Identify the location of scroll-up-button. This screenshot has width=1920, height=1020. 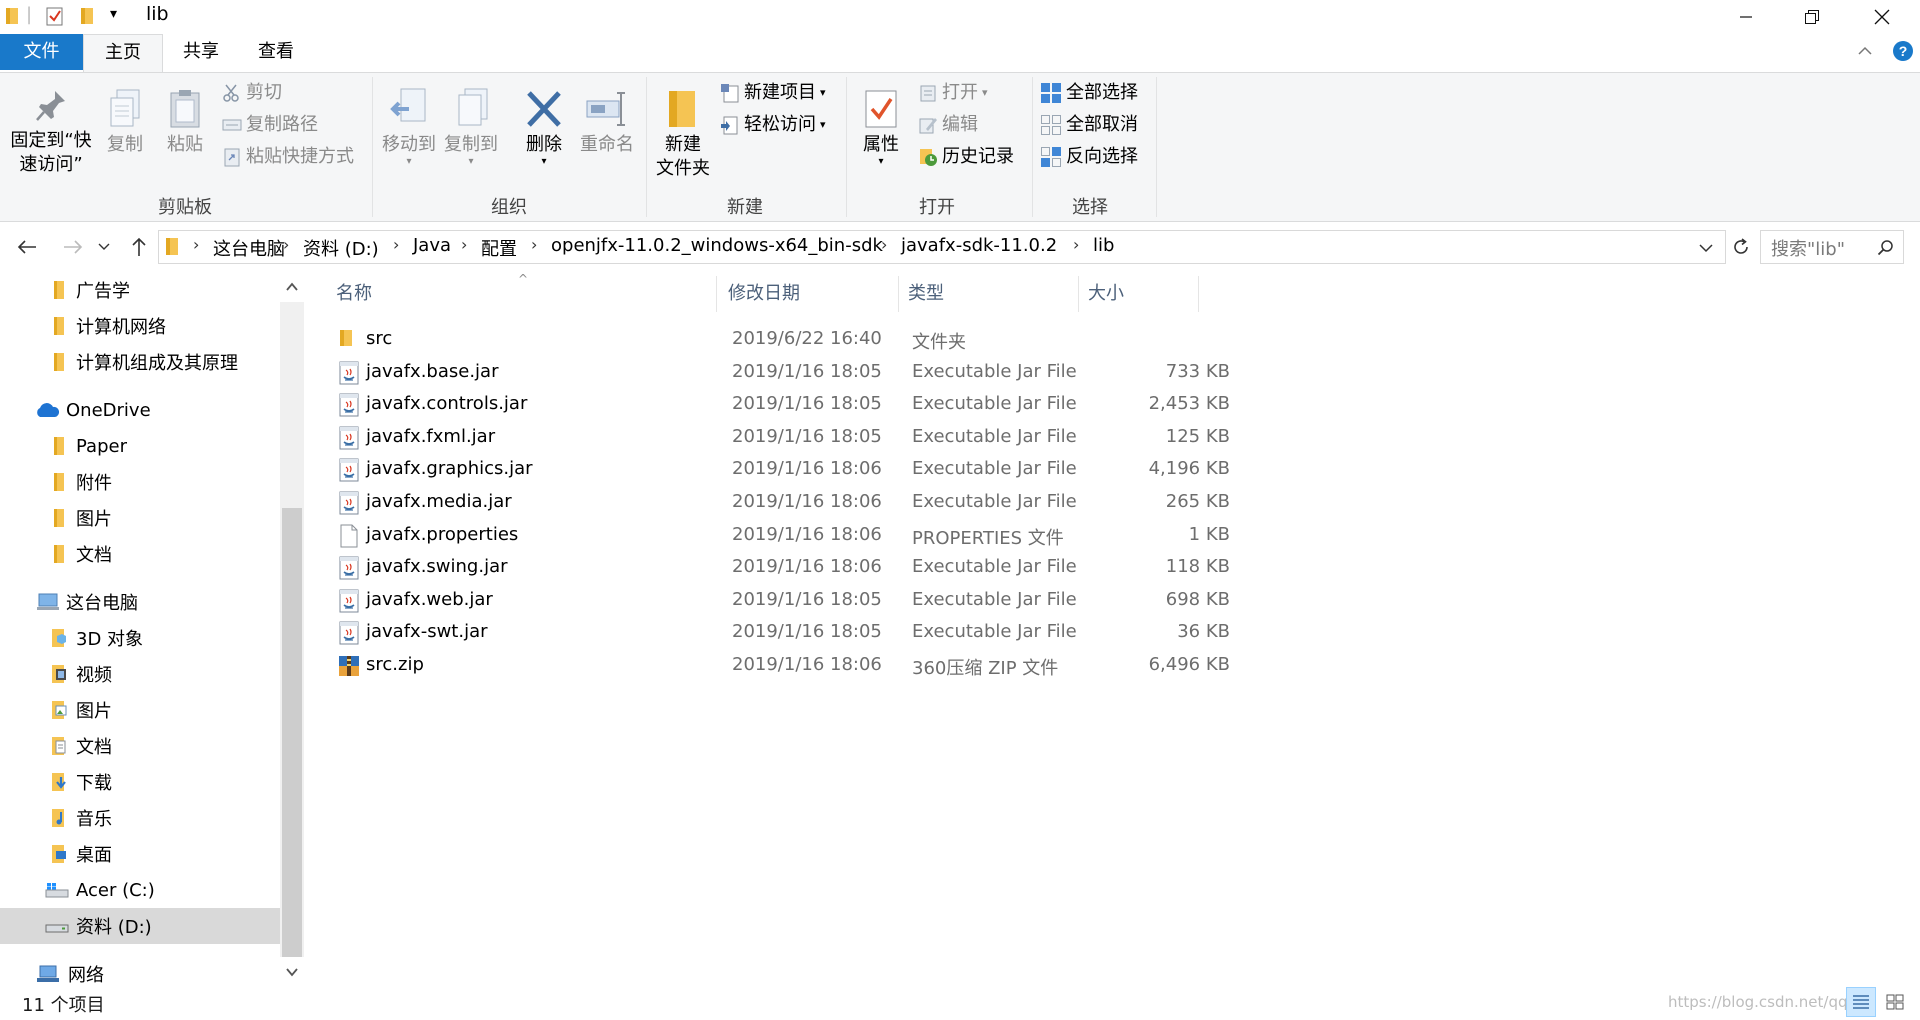
(292, 287).